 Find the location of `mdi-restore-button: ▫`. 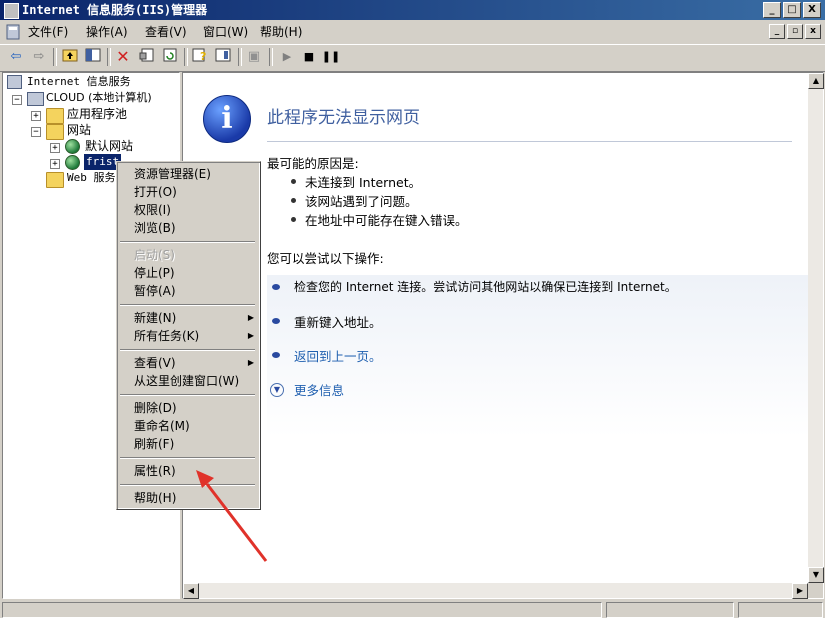

mdi-restore-button: ▫ is located at coordinates (795, 31).